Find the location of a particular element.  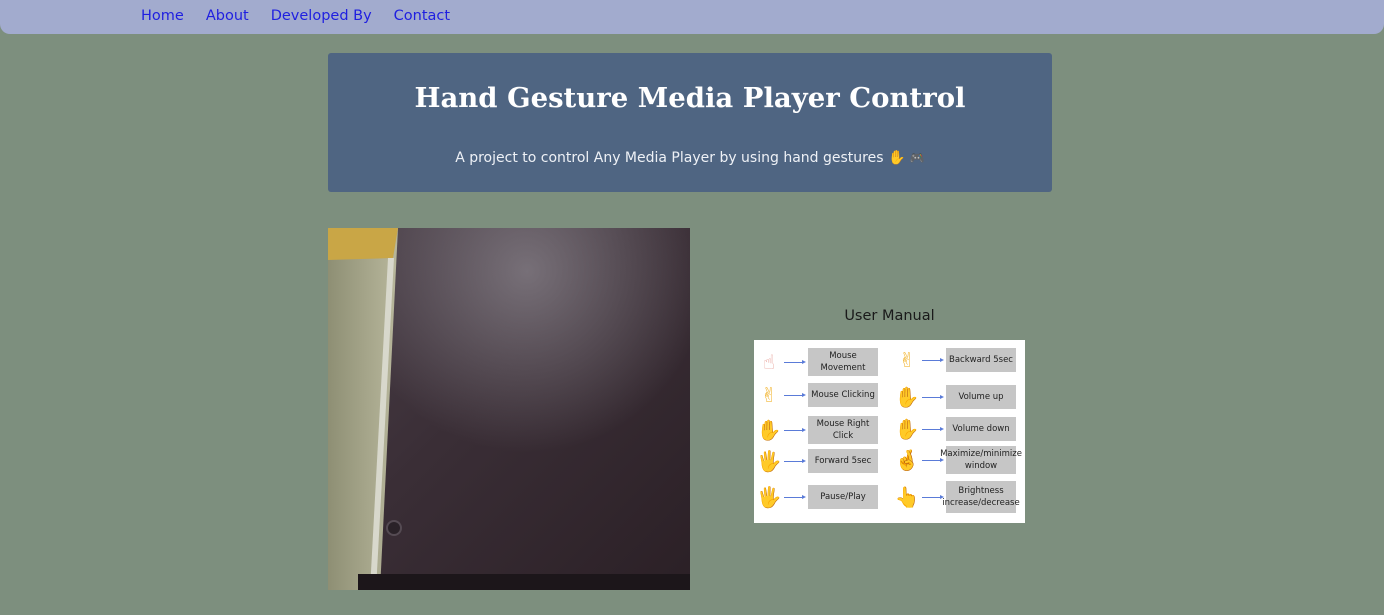

top-navbar: Home About Developed By Contact is located at coordinates (692, 17).